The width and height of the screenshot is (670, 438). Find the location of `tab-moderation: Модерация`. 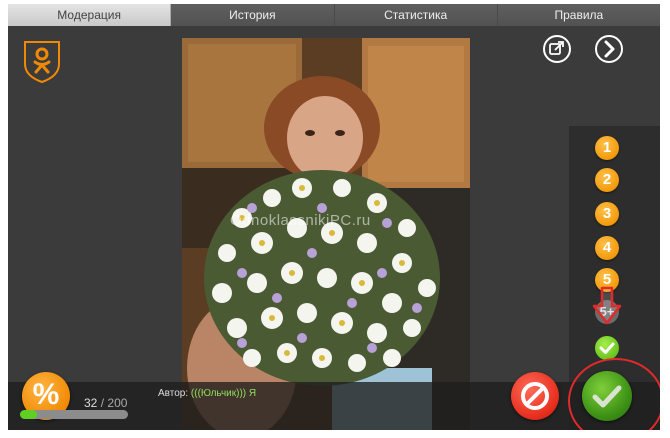

tab-moderation: Модерация is located at coordinates (90, 15).